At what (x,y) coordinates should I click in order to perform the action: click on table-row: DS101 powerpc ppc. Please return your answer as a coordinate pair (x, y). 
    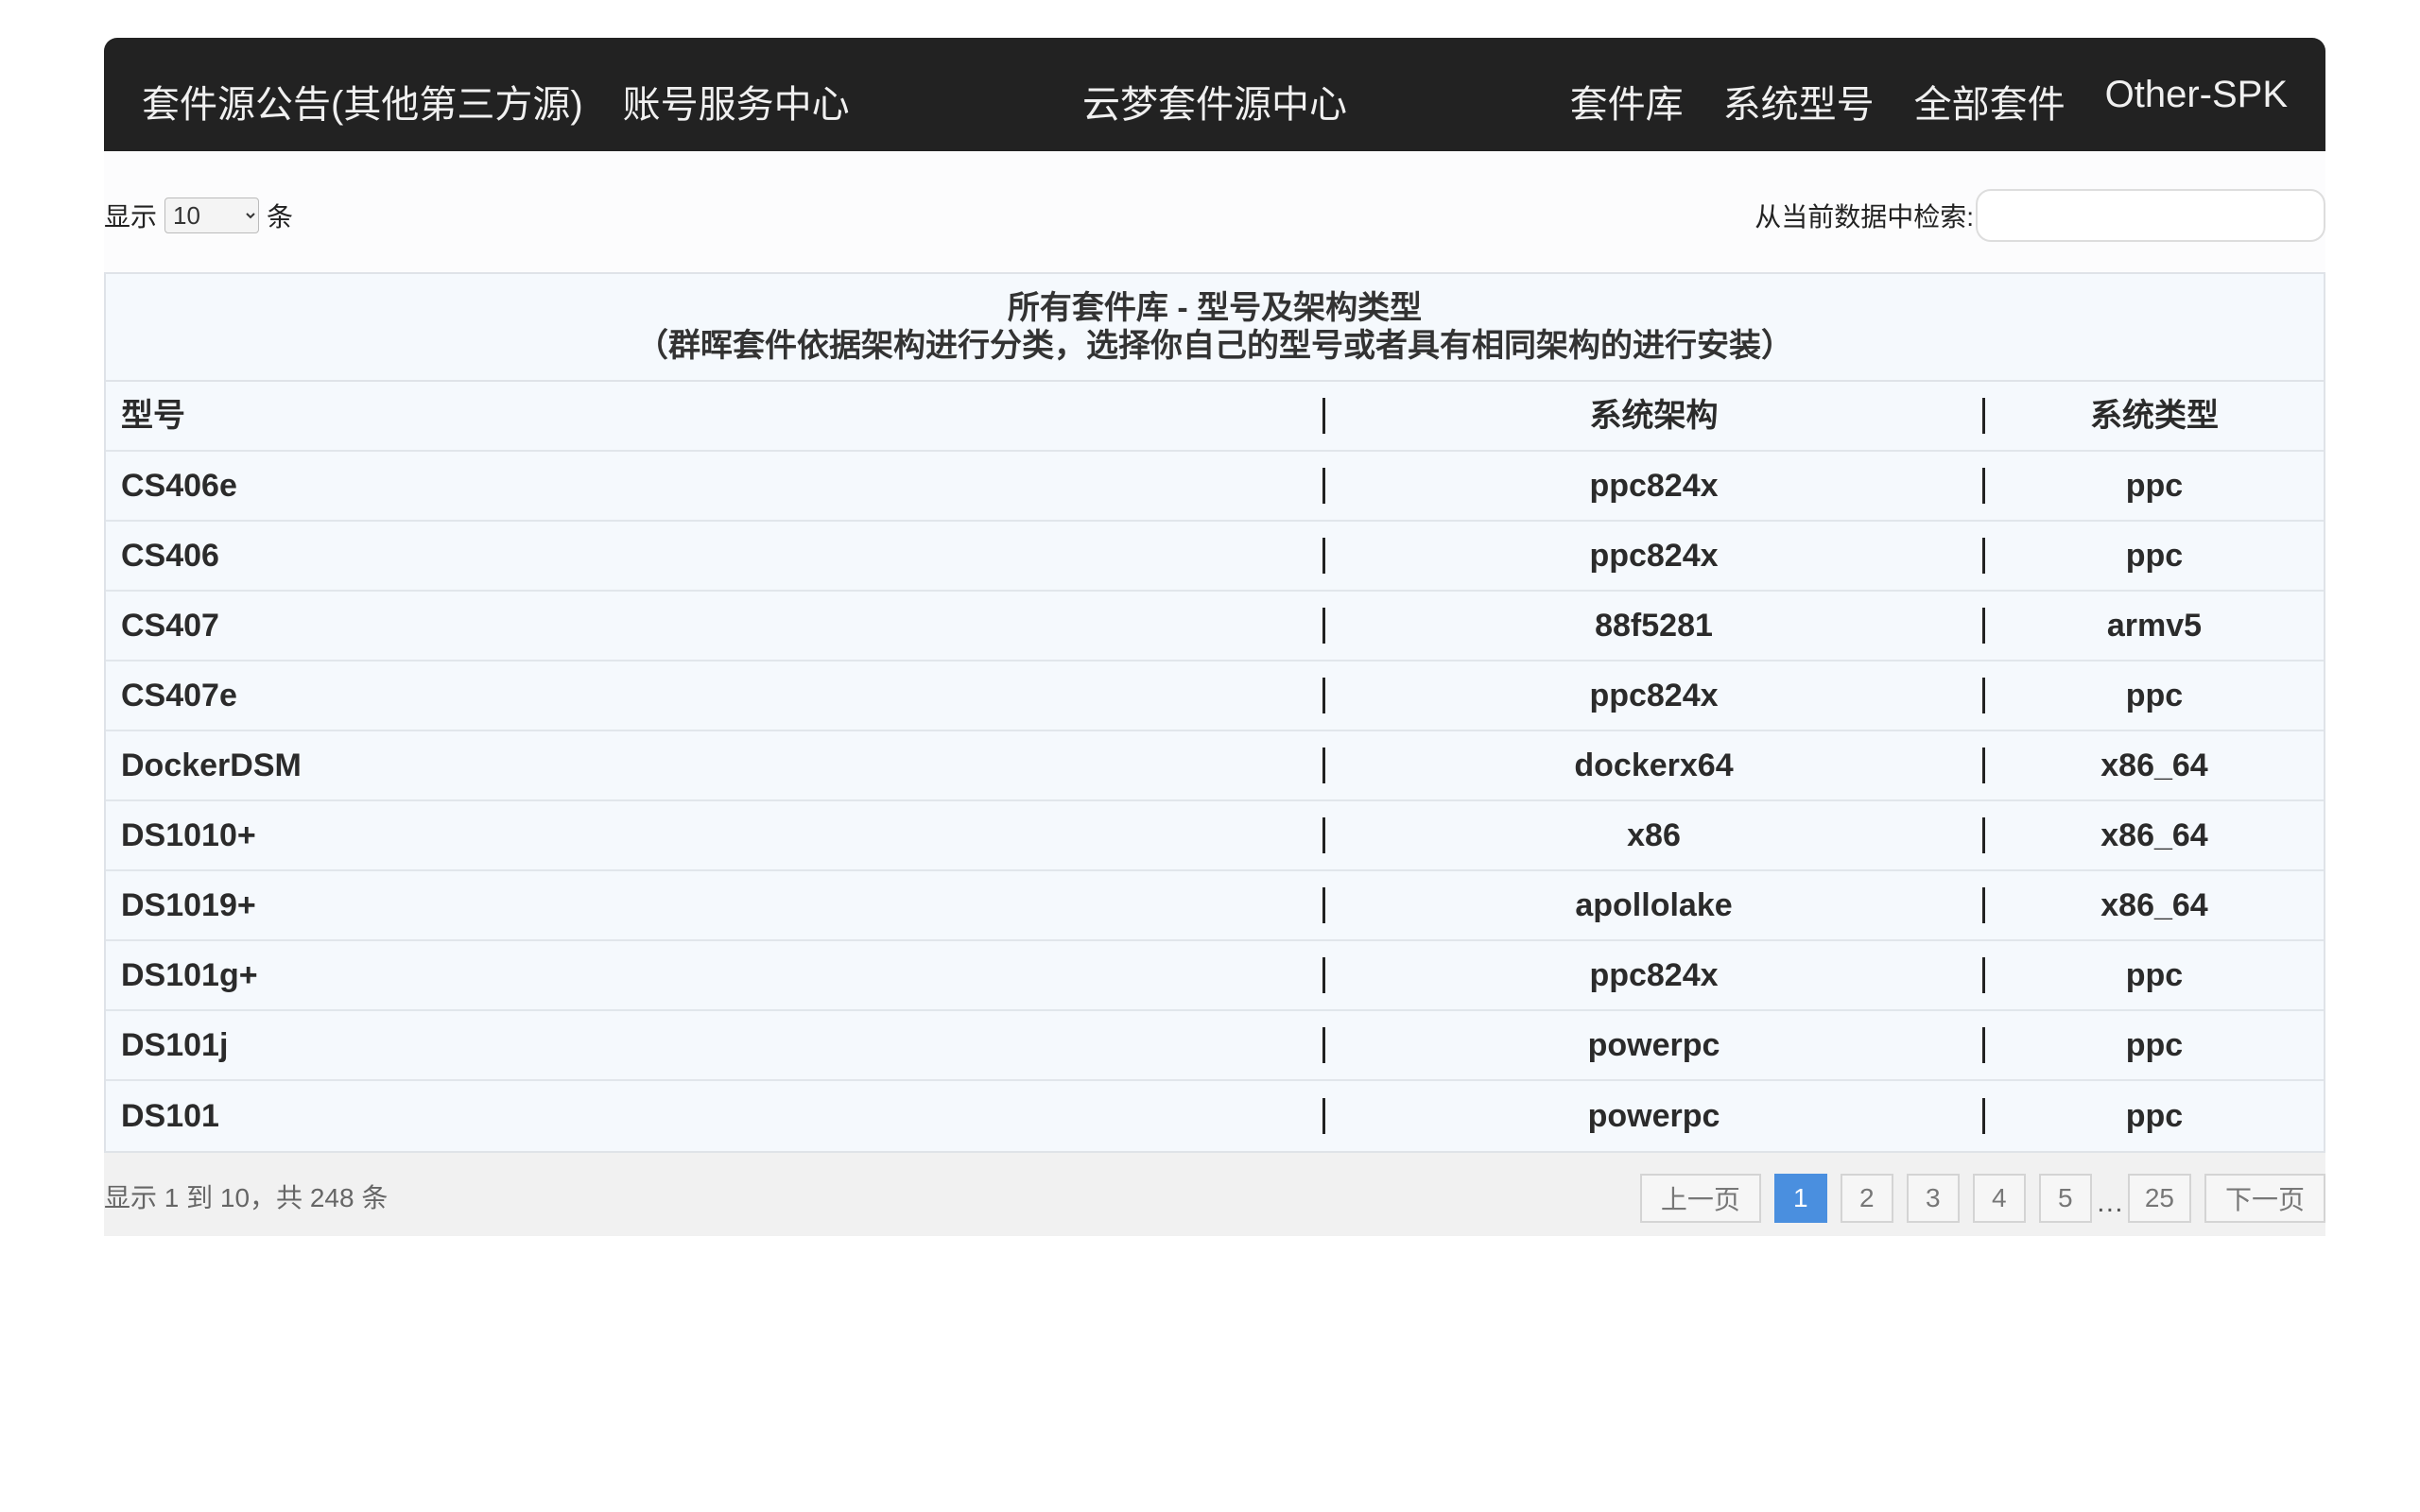
    Looking at the image, I should click on (1215, 1116).